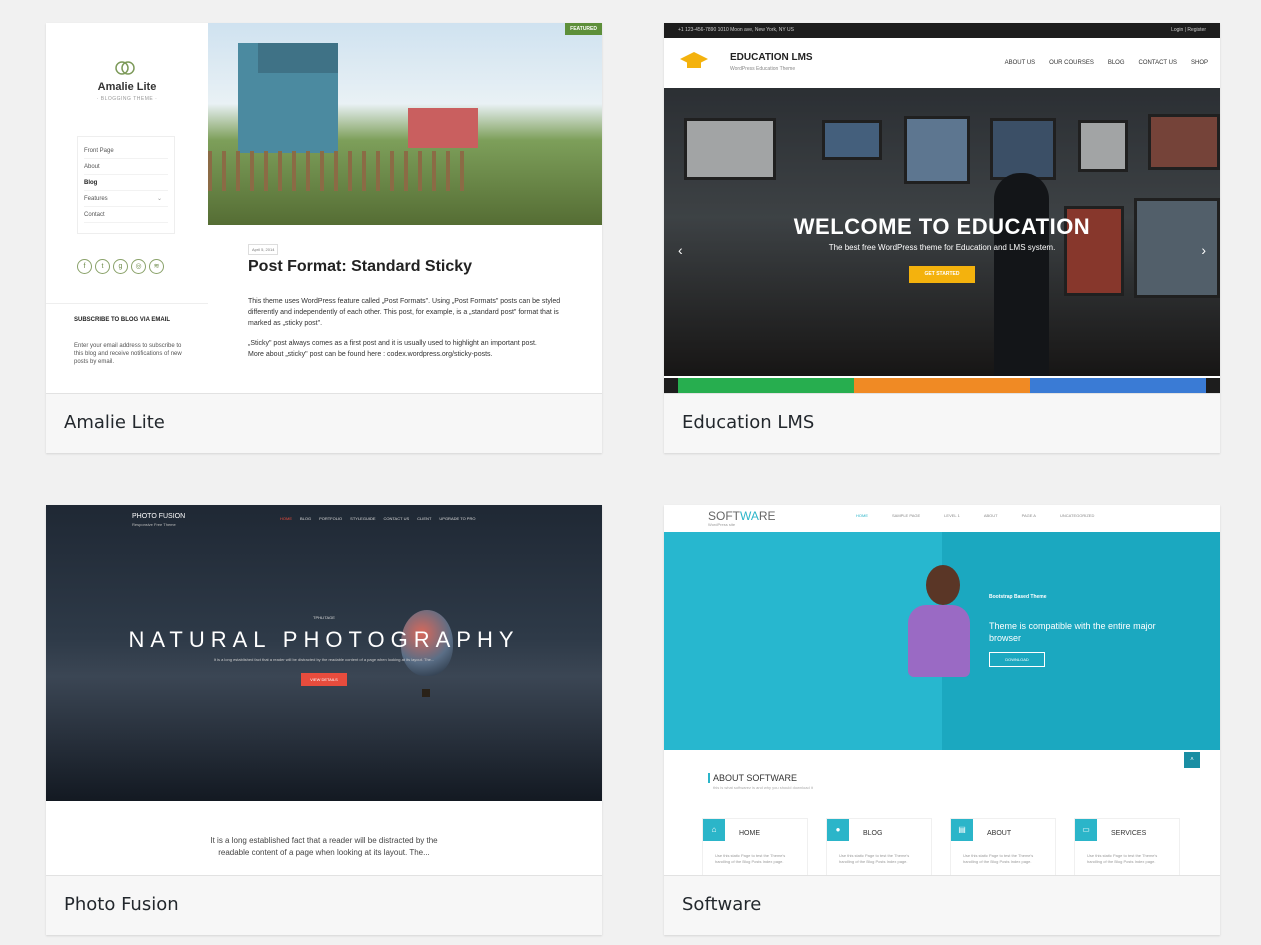 The image size is (1261, 945). Describe the element at coordinates (324, 617) in the screenshot. I see `hero-tag: TPHLITAGE` at that location.